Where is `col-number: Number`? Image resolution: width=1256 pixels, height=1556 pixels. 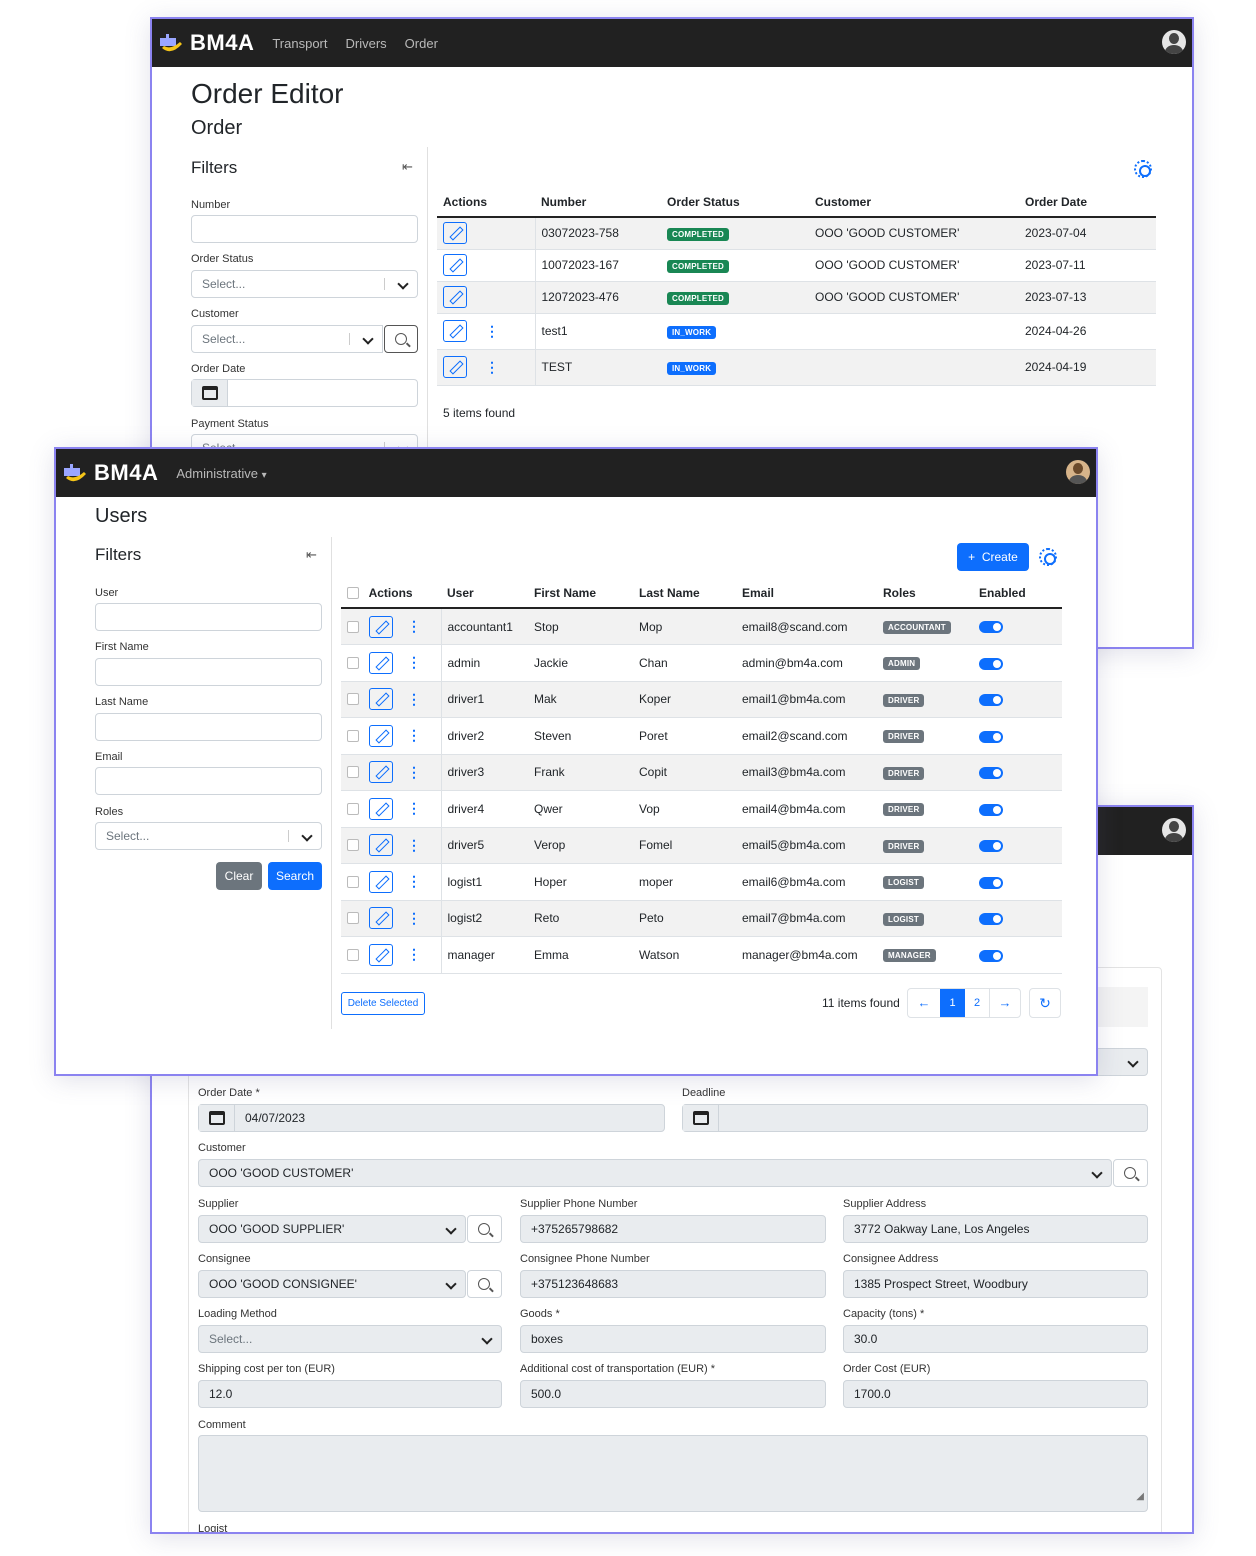 col-number: Number is located at coordinates (598, 202).